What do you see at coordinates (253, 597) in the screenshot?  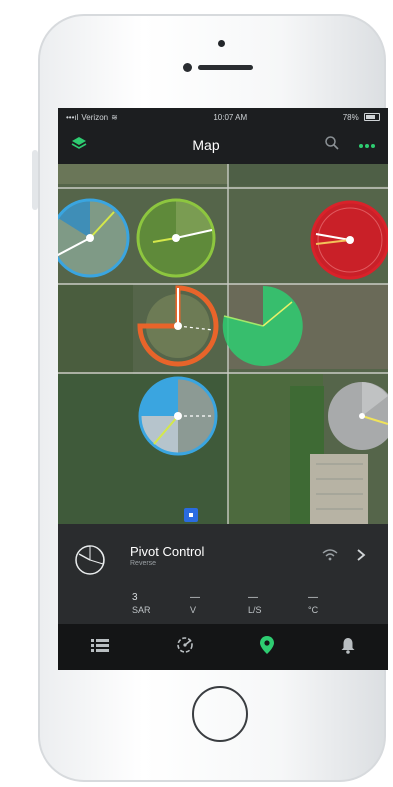 I see `stat-flow-value: —` at bounding box center [253, 597].